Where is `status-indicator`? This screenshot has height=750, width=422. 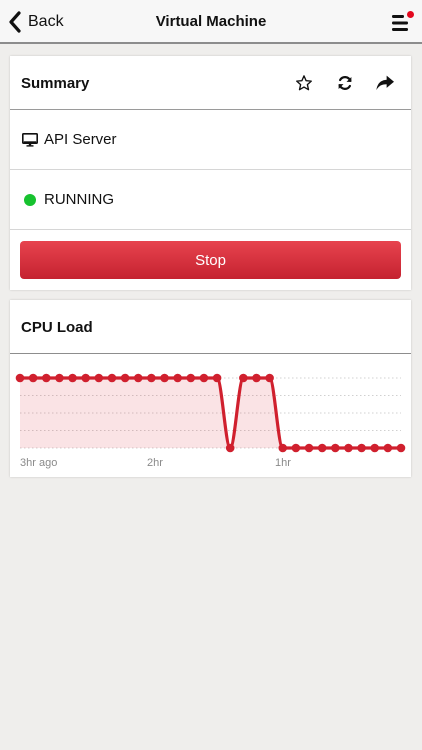
status-indicator is located at coordinates (30, 199).